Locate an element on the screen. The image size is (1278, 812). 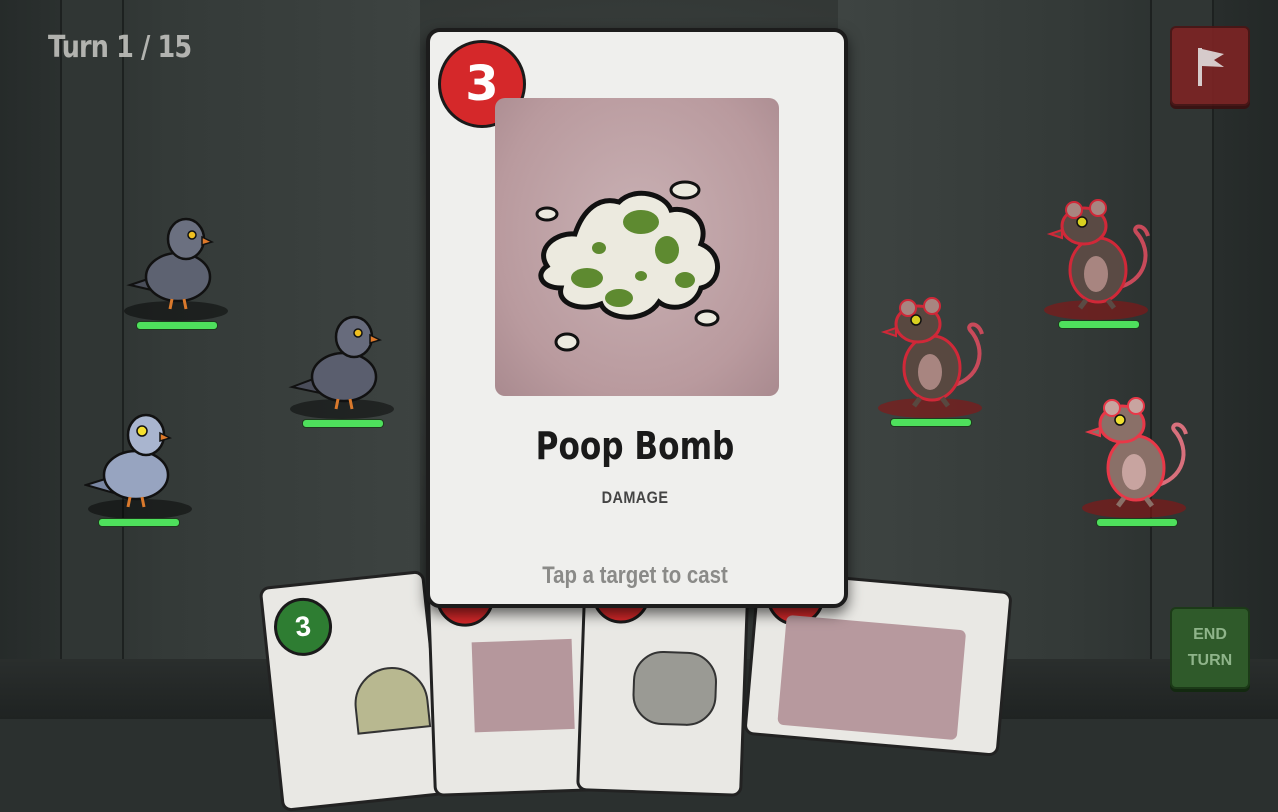
poop-splat-icon is located at coordinates (627, 266).